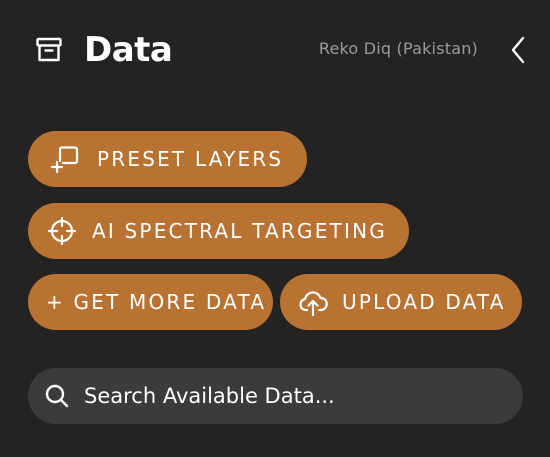  I want to click on collapse-panel-button, so click(518, 50).